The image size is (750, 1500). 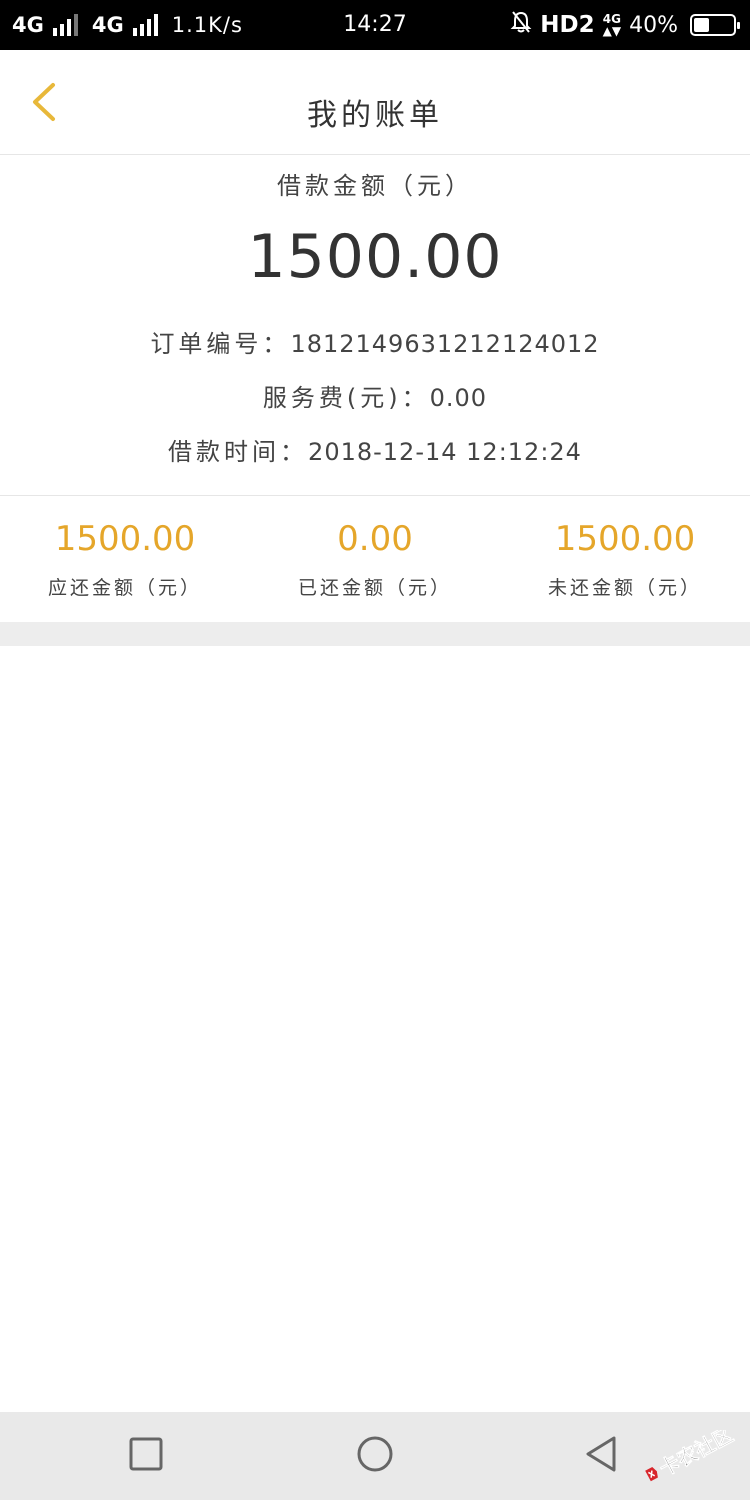 I want to click on loan-time-label: 借款时间：, so click(x=238, y=452).